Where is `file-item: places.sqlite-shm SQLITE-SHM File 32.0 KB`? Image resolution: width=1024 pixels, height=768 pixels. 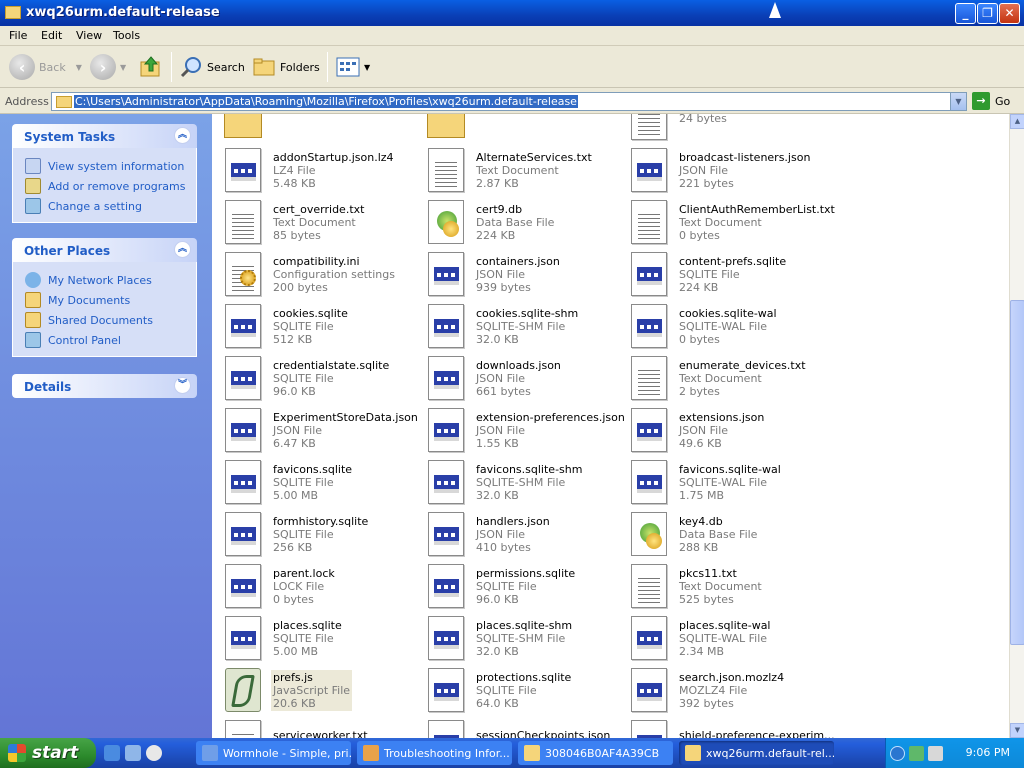 file-item: places.sqlite-shm SQLITE-SHM File 32.0 KB is located at coordinates (526, 638).